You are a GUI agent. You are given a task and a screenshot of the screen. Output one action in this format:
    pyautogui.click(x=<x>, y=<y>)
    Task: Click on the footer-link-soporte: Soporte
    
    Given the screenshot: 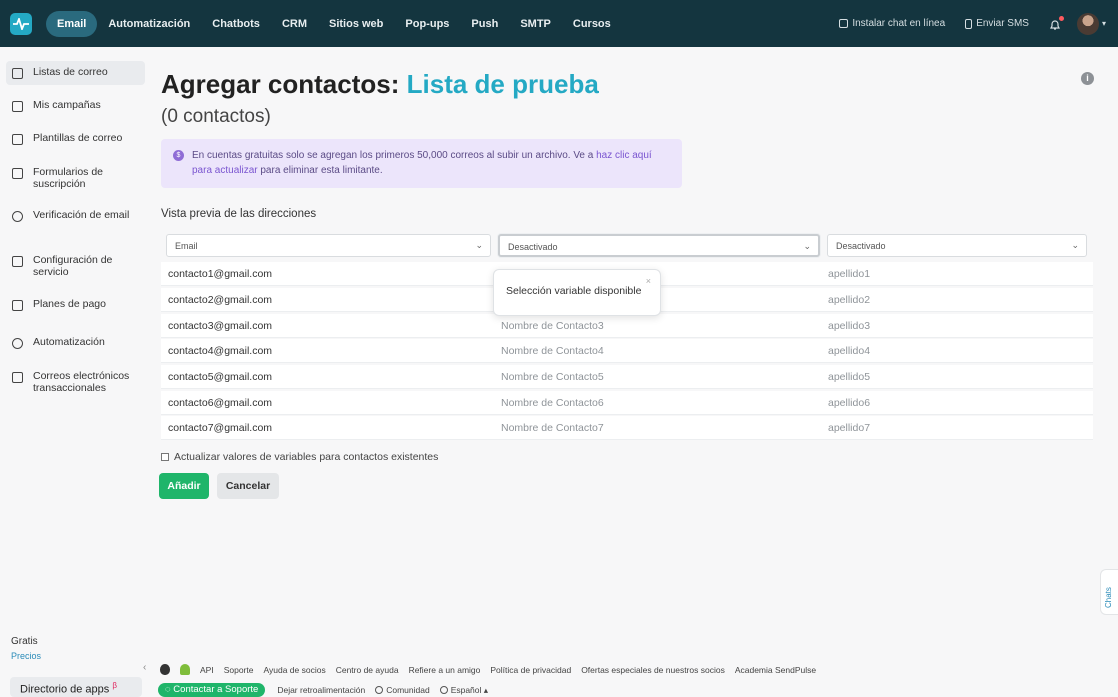 What is the action you would take?
    pyautogui.click(x=239, y=670)
    